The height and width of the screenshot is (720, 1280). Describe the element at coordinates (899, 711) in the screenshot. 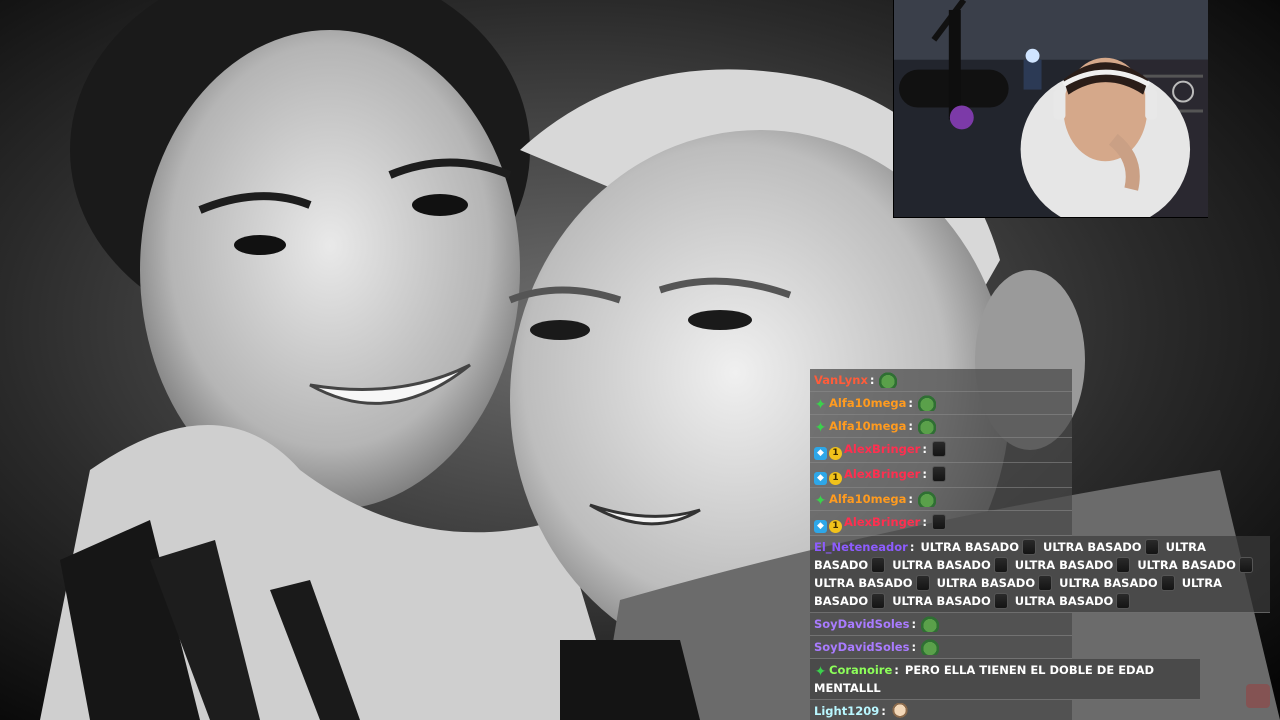

I see `face-emote` at that location.